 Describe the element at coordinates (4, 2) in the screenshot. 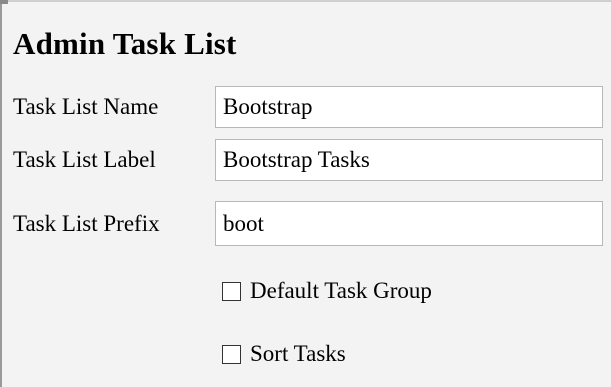

I see `corner-mark` at that location.